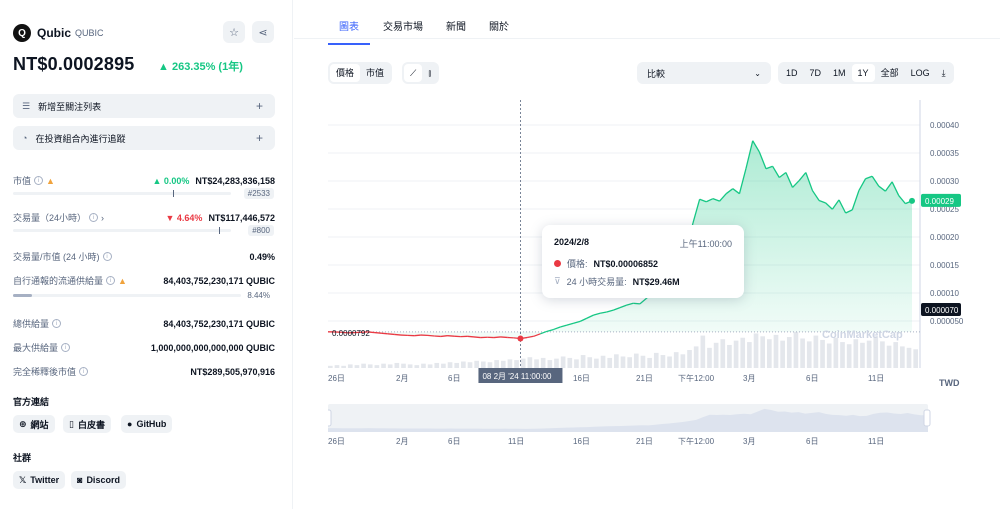  Describe the element at coordinates (944, 265) in the screenshot. I see `y-tick-label: 0.00015` at that location.